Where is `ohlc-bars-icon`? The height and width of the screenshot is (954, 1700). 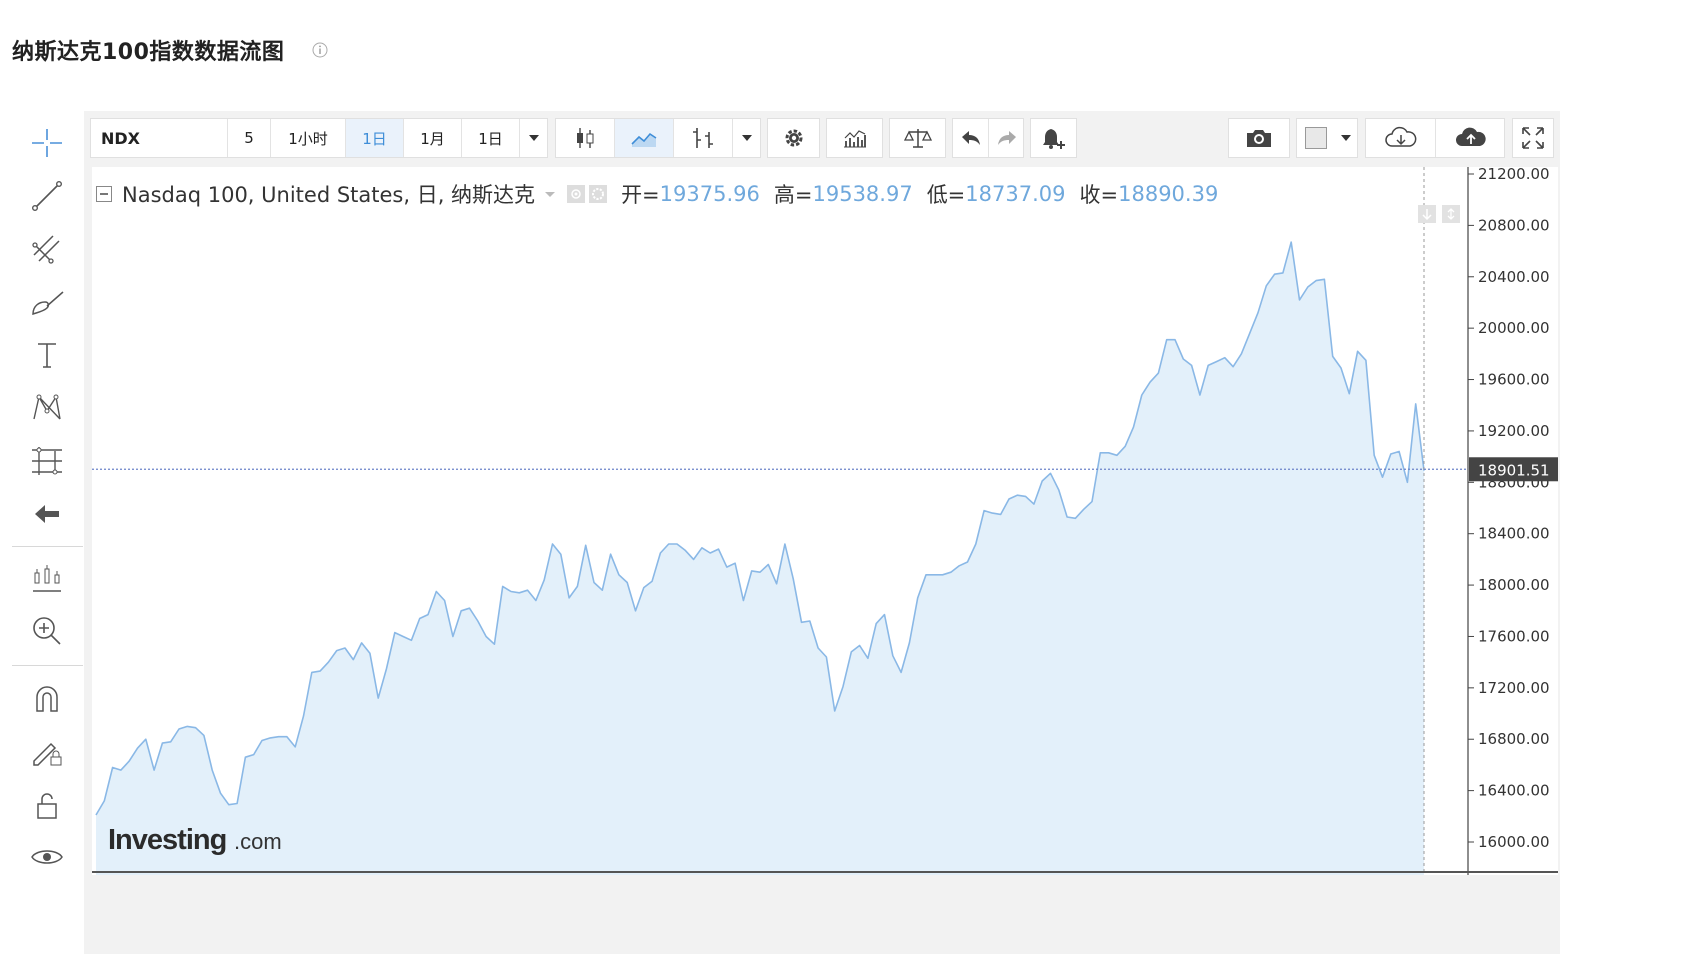
ohlc-bars-icon is located at coordinates (703, 138).